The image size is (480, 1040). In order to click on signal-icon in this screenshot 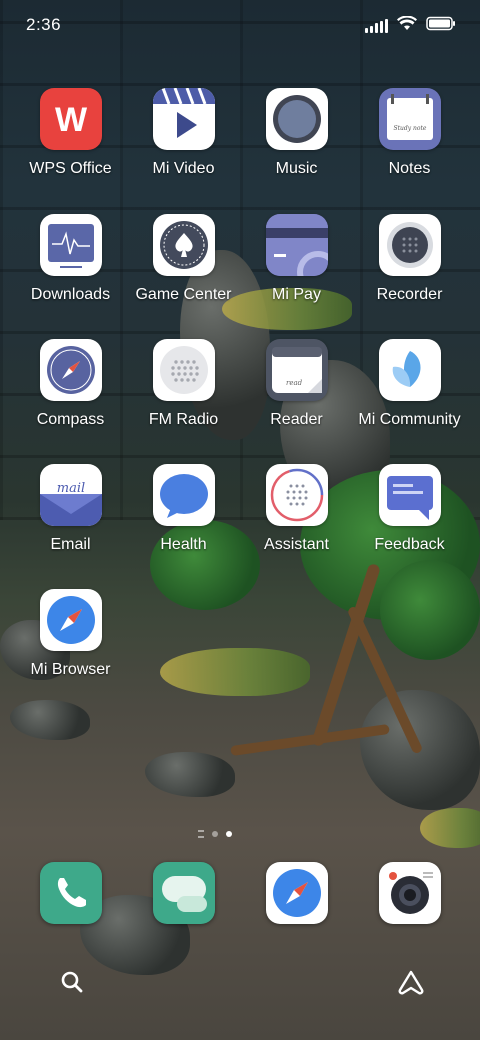, I will do `click(376, 26)`.